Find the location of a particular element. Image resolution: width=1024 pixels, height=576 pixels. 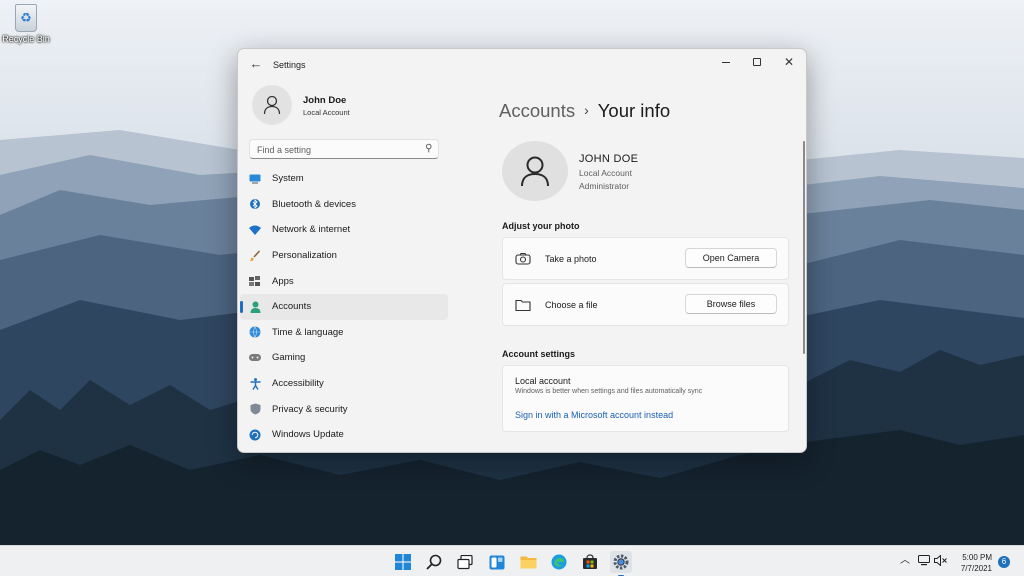

close-icon: ✕ is located at coordinates (789, 62).